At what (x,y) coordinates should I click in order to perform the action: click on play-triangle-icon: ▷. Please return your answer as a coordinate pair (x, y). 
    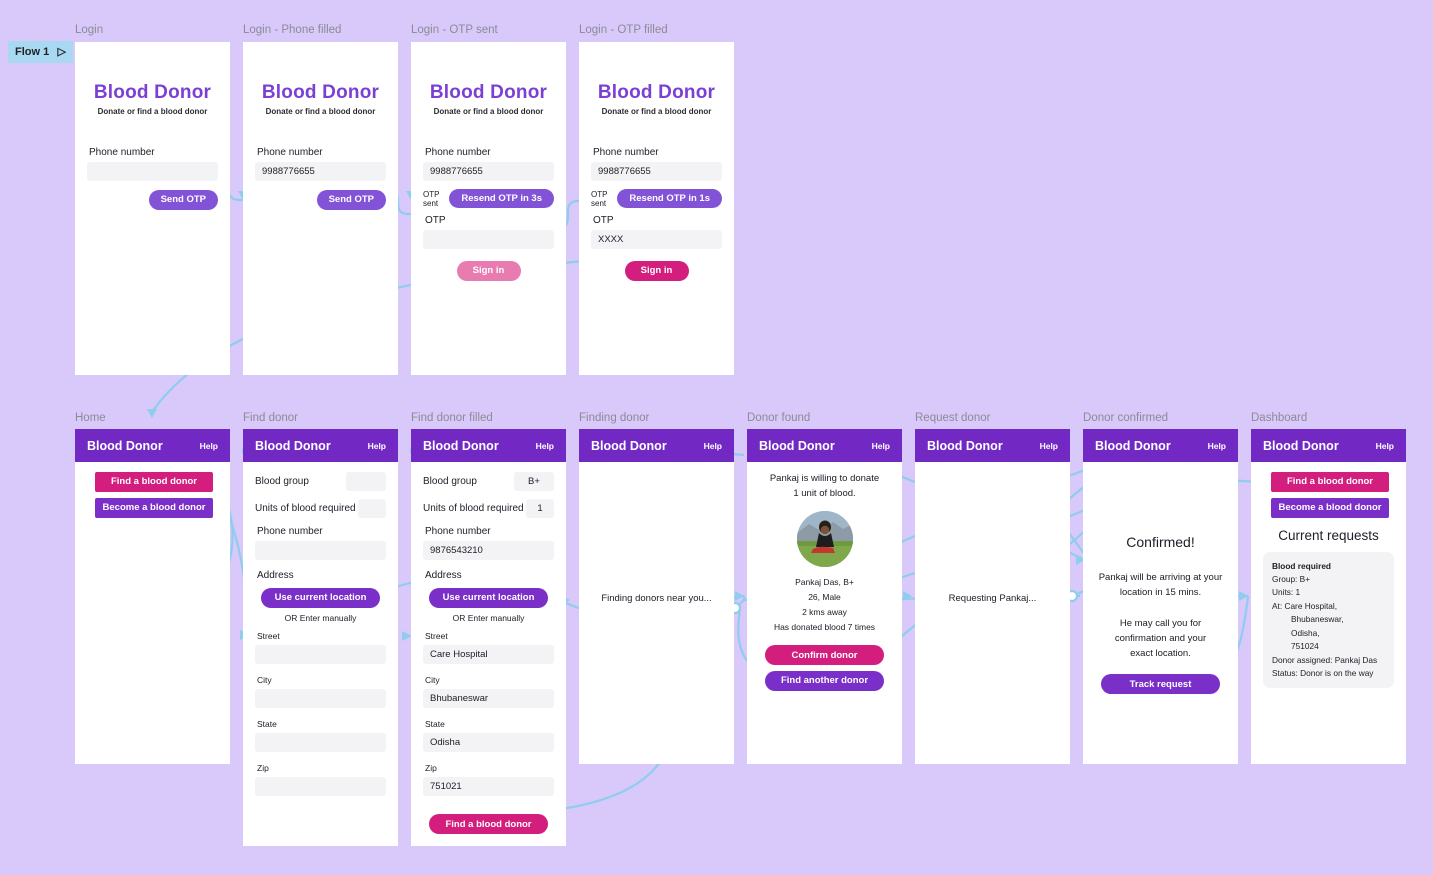
    Looking at the image, I should click on (62, 52).